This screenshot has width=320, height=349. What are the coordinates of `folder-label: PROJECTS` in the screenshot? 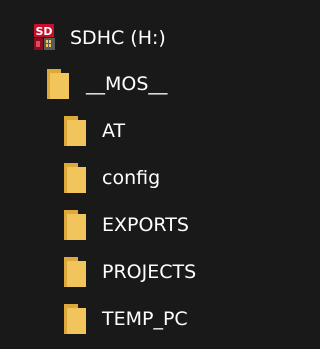 It's located at (149, 272).